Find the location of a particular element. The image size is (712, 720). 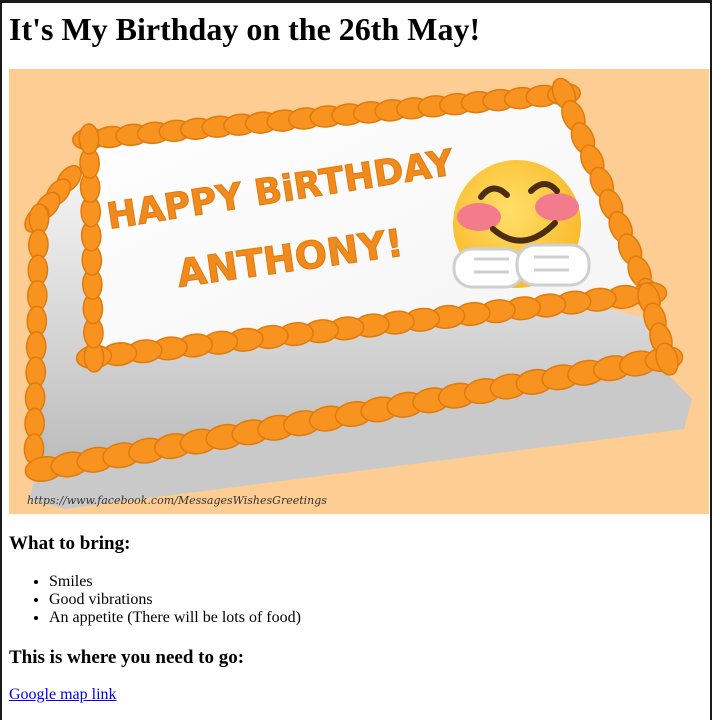

list-item: An appetite (There will be lots of food) is located at coordinates (175, 618).